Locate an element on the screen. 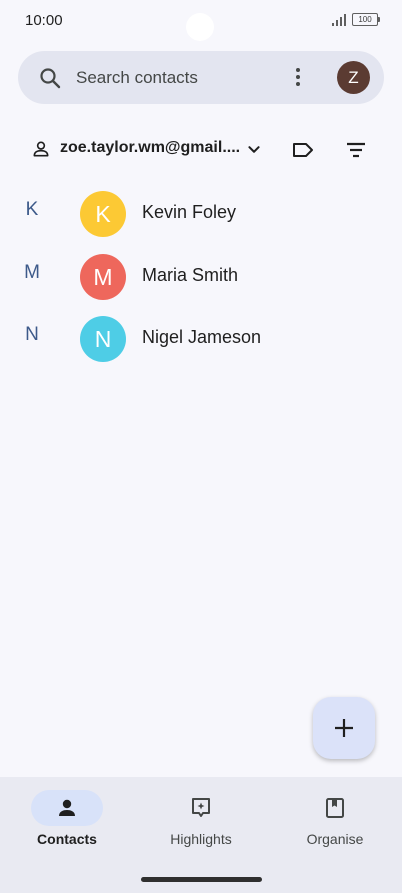 Image resolution: width=402 pixels, height=893 pixels. camera-cutout is located at coordinates (200, 27).